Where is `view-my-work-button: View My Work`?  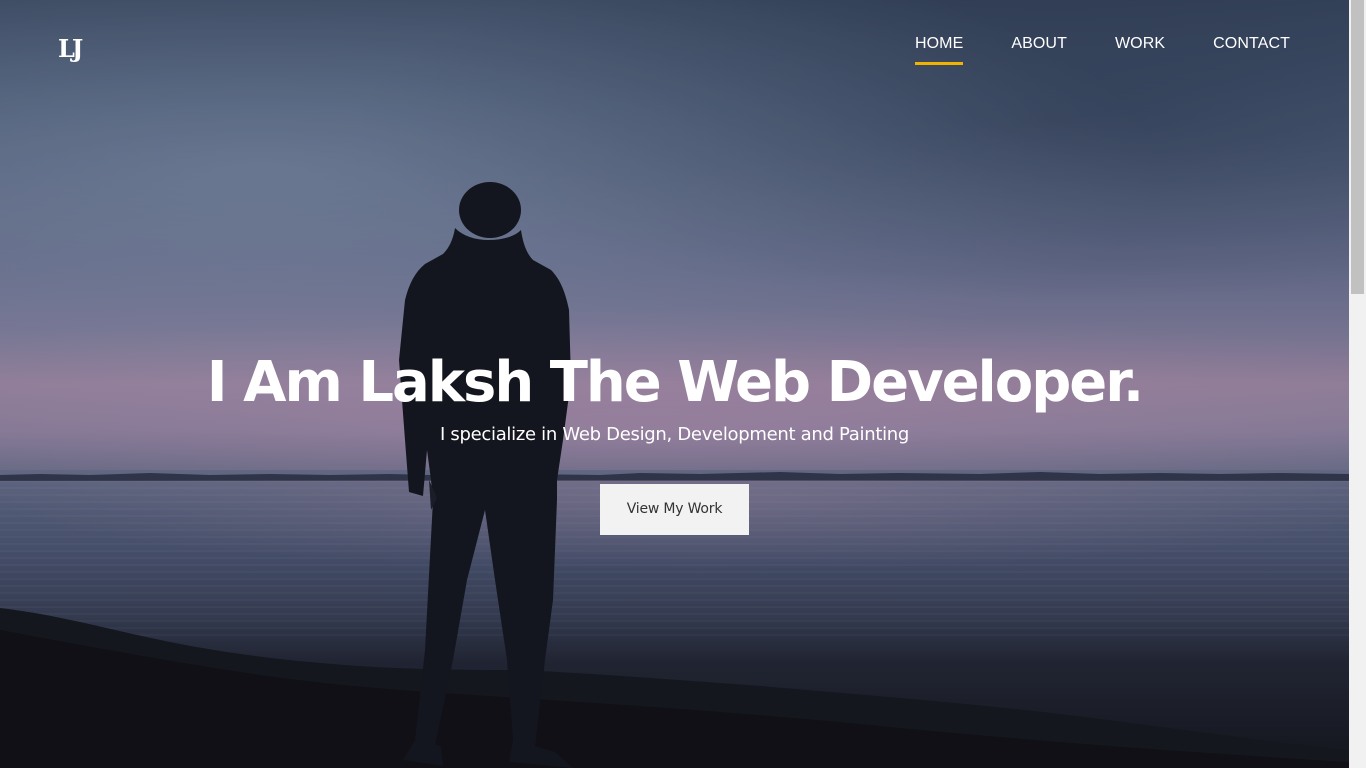 view-my-work-button: View My Work is located at coordinates (674, 509).